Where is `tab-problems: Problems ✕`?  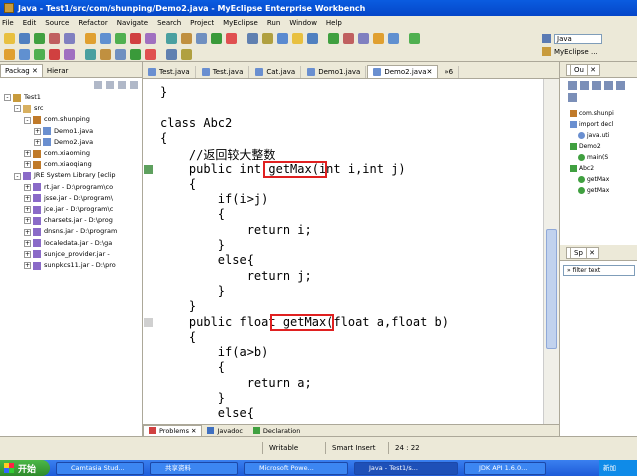
tab-problems: Problems ✕ is located at coordinates (173, 430).